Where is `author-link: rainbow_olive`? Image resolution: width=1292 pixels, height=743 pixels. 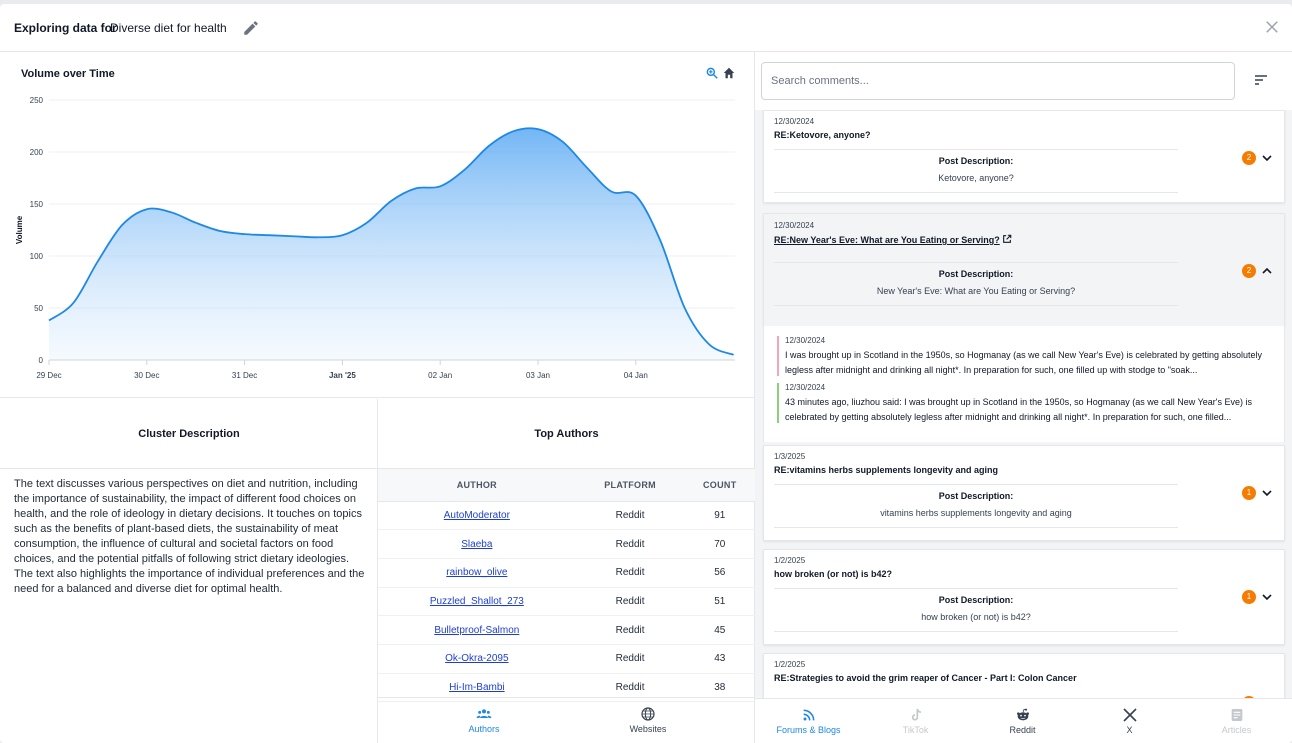
author-link: rainbow_olive is located at coordinates (477, 573).